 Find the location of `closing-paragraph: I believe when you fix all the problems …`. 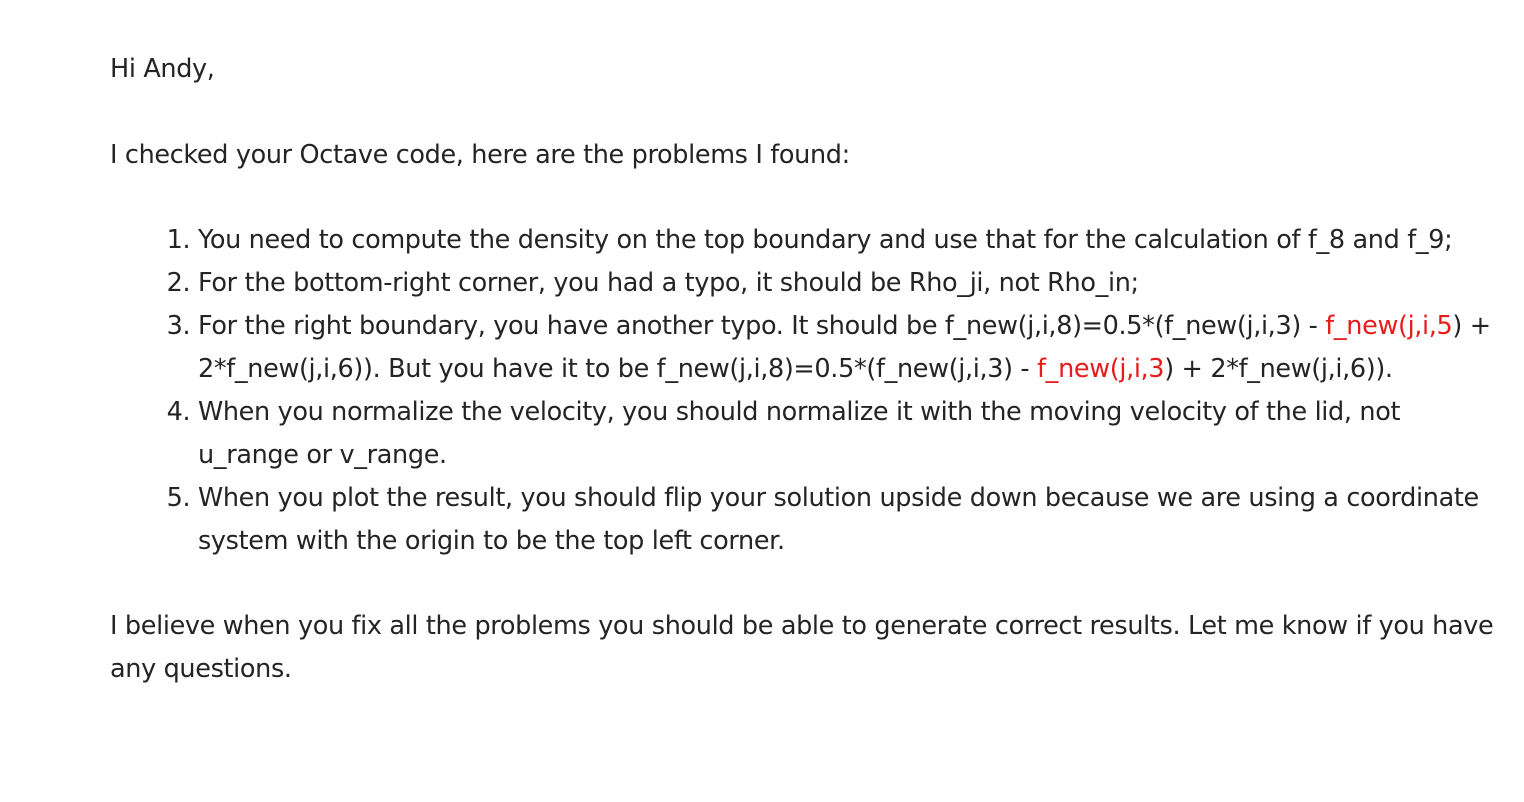

closing-paragraph: I believe when you fix all the problems … is located at coordinates (802, 647).